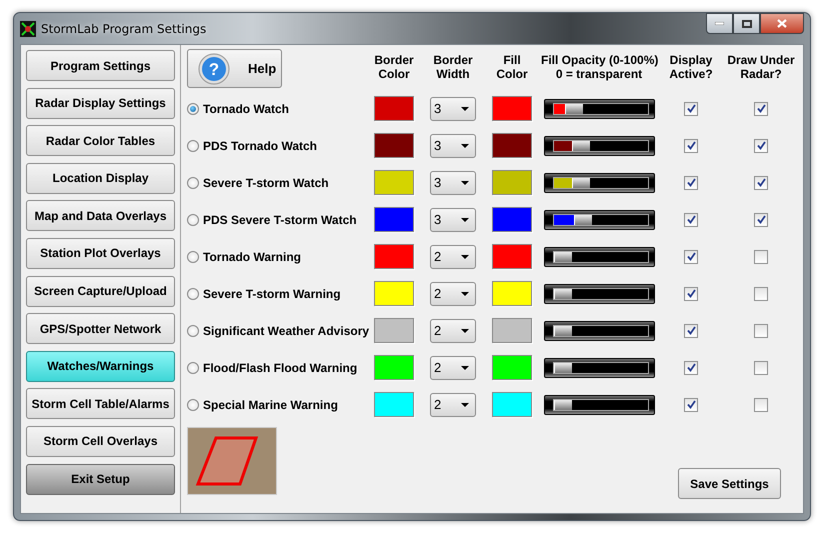  I want to click on sidebar-button: Program Settings, so click(100, 65).